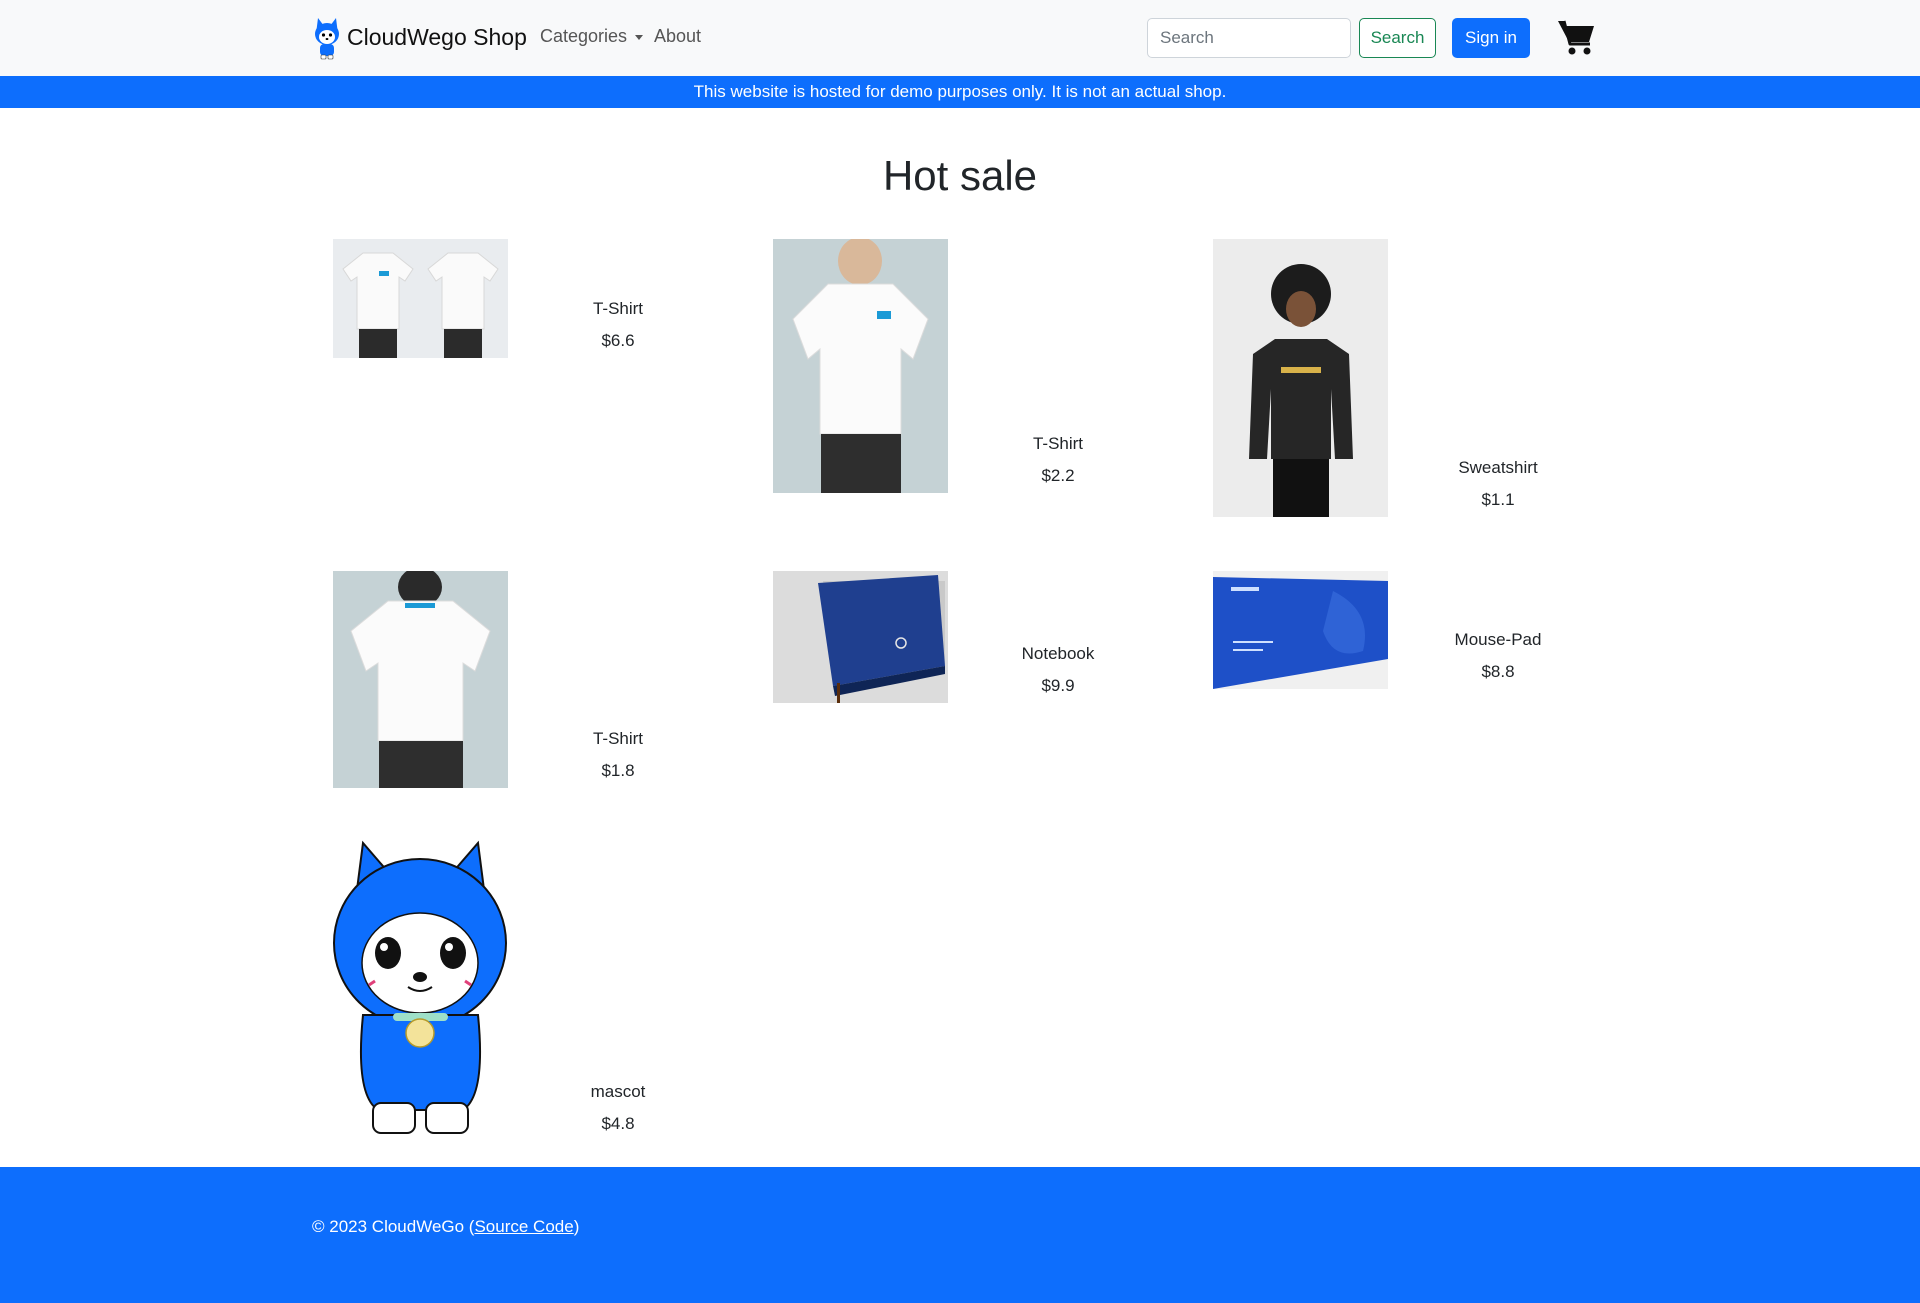  Describe the element at coordinates (618, 770) in the screenshot. I see `product-price: $1.8` at that location.